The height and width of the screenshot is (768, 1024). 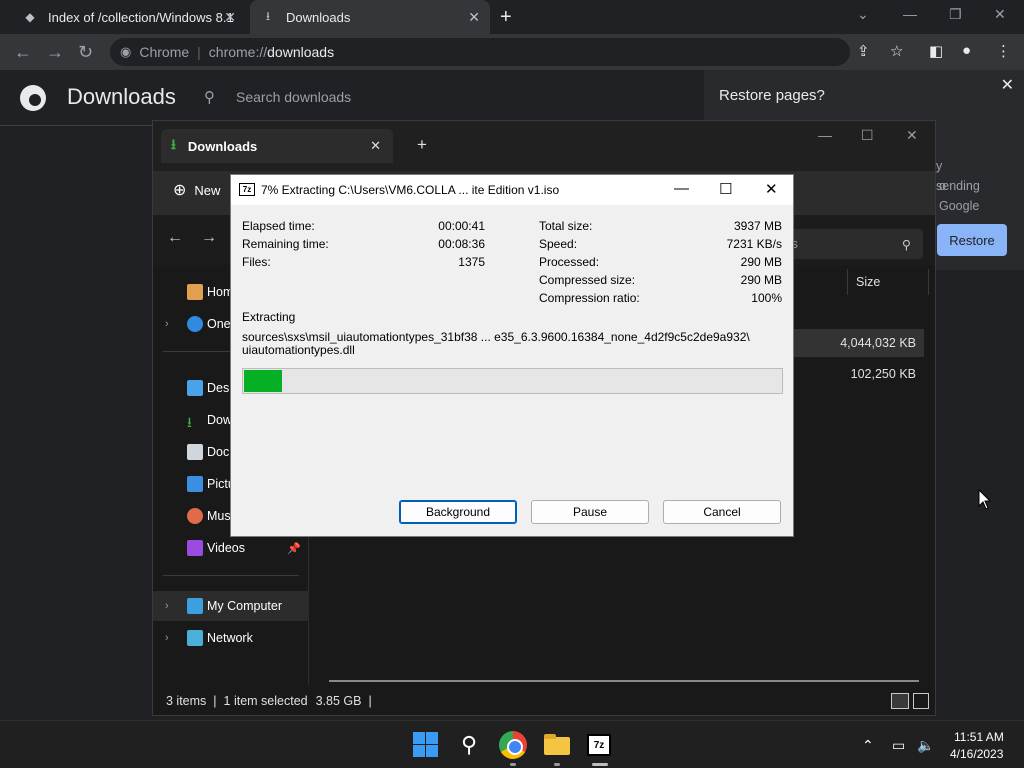 I want to click on restore-button: Restore, so click(x=972, y=240).